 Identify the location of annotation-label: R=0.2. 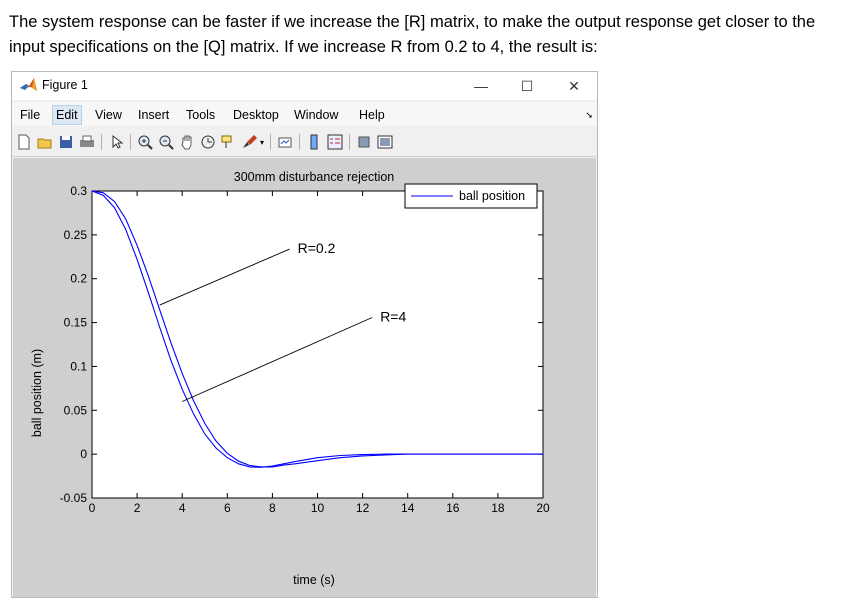
(317, 248).